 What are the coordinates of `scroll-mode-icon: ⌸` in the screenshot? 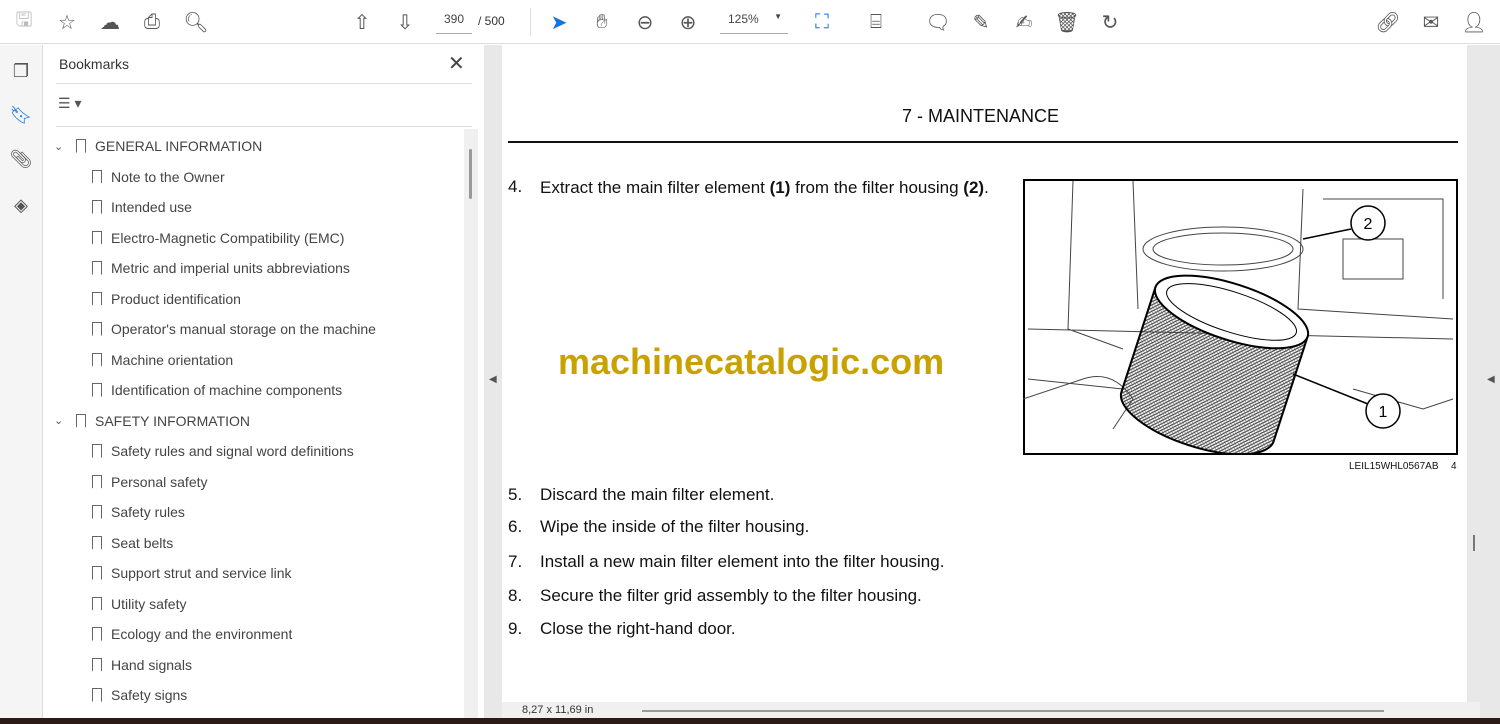 It's located at (876, 22).